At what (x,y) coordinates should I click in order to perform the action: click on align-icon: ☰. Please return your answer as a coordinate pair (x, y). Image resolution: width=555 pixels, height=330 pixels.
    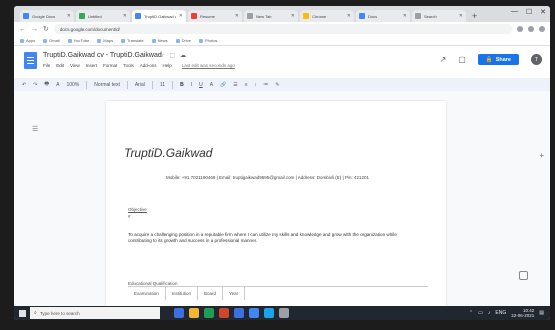
    Looking at the image, I should click on (235, 85).